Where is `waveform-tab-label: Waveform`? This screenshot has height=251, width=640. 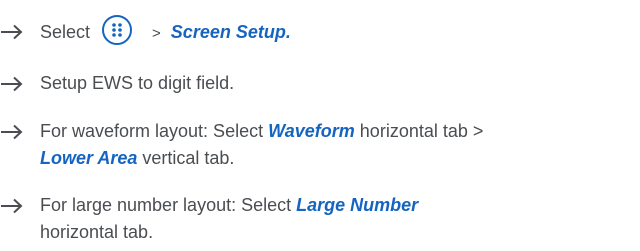
waveform-tab-label: Waveform is located at coordinates (311, 131).